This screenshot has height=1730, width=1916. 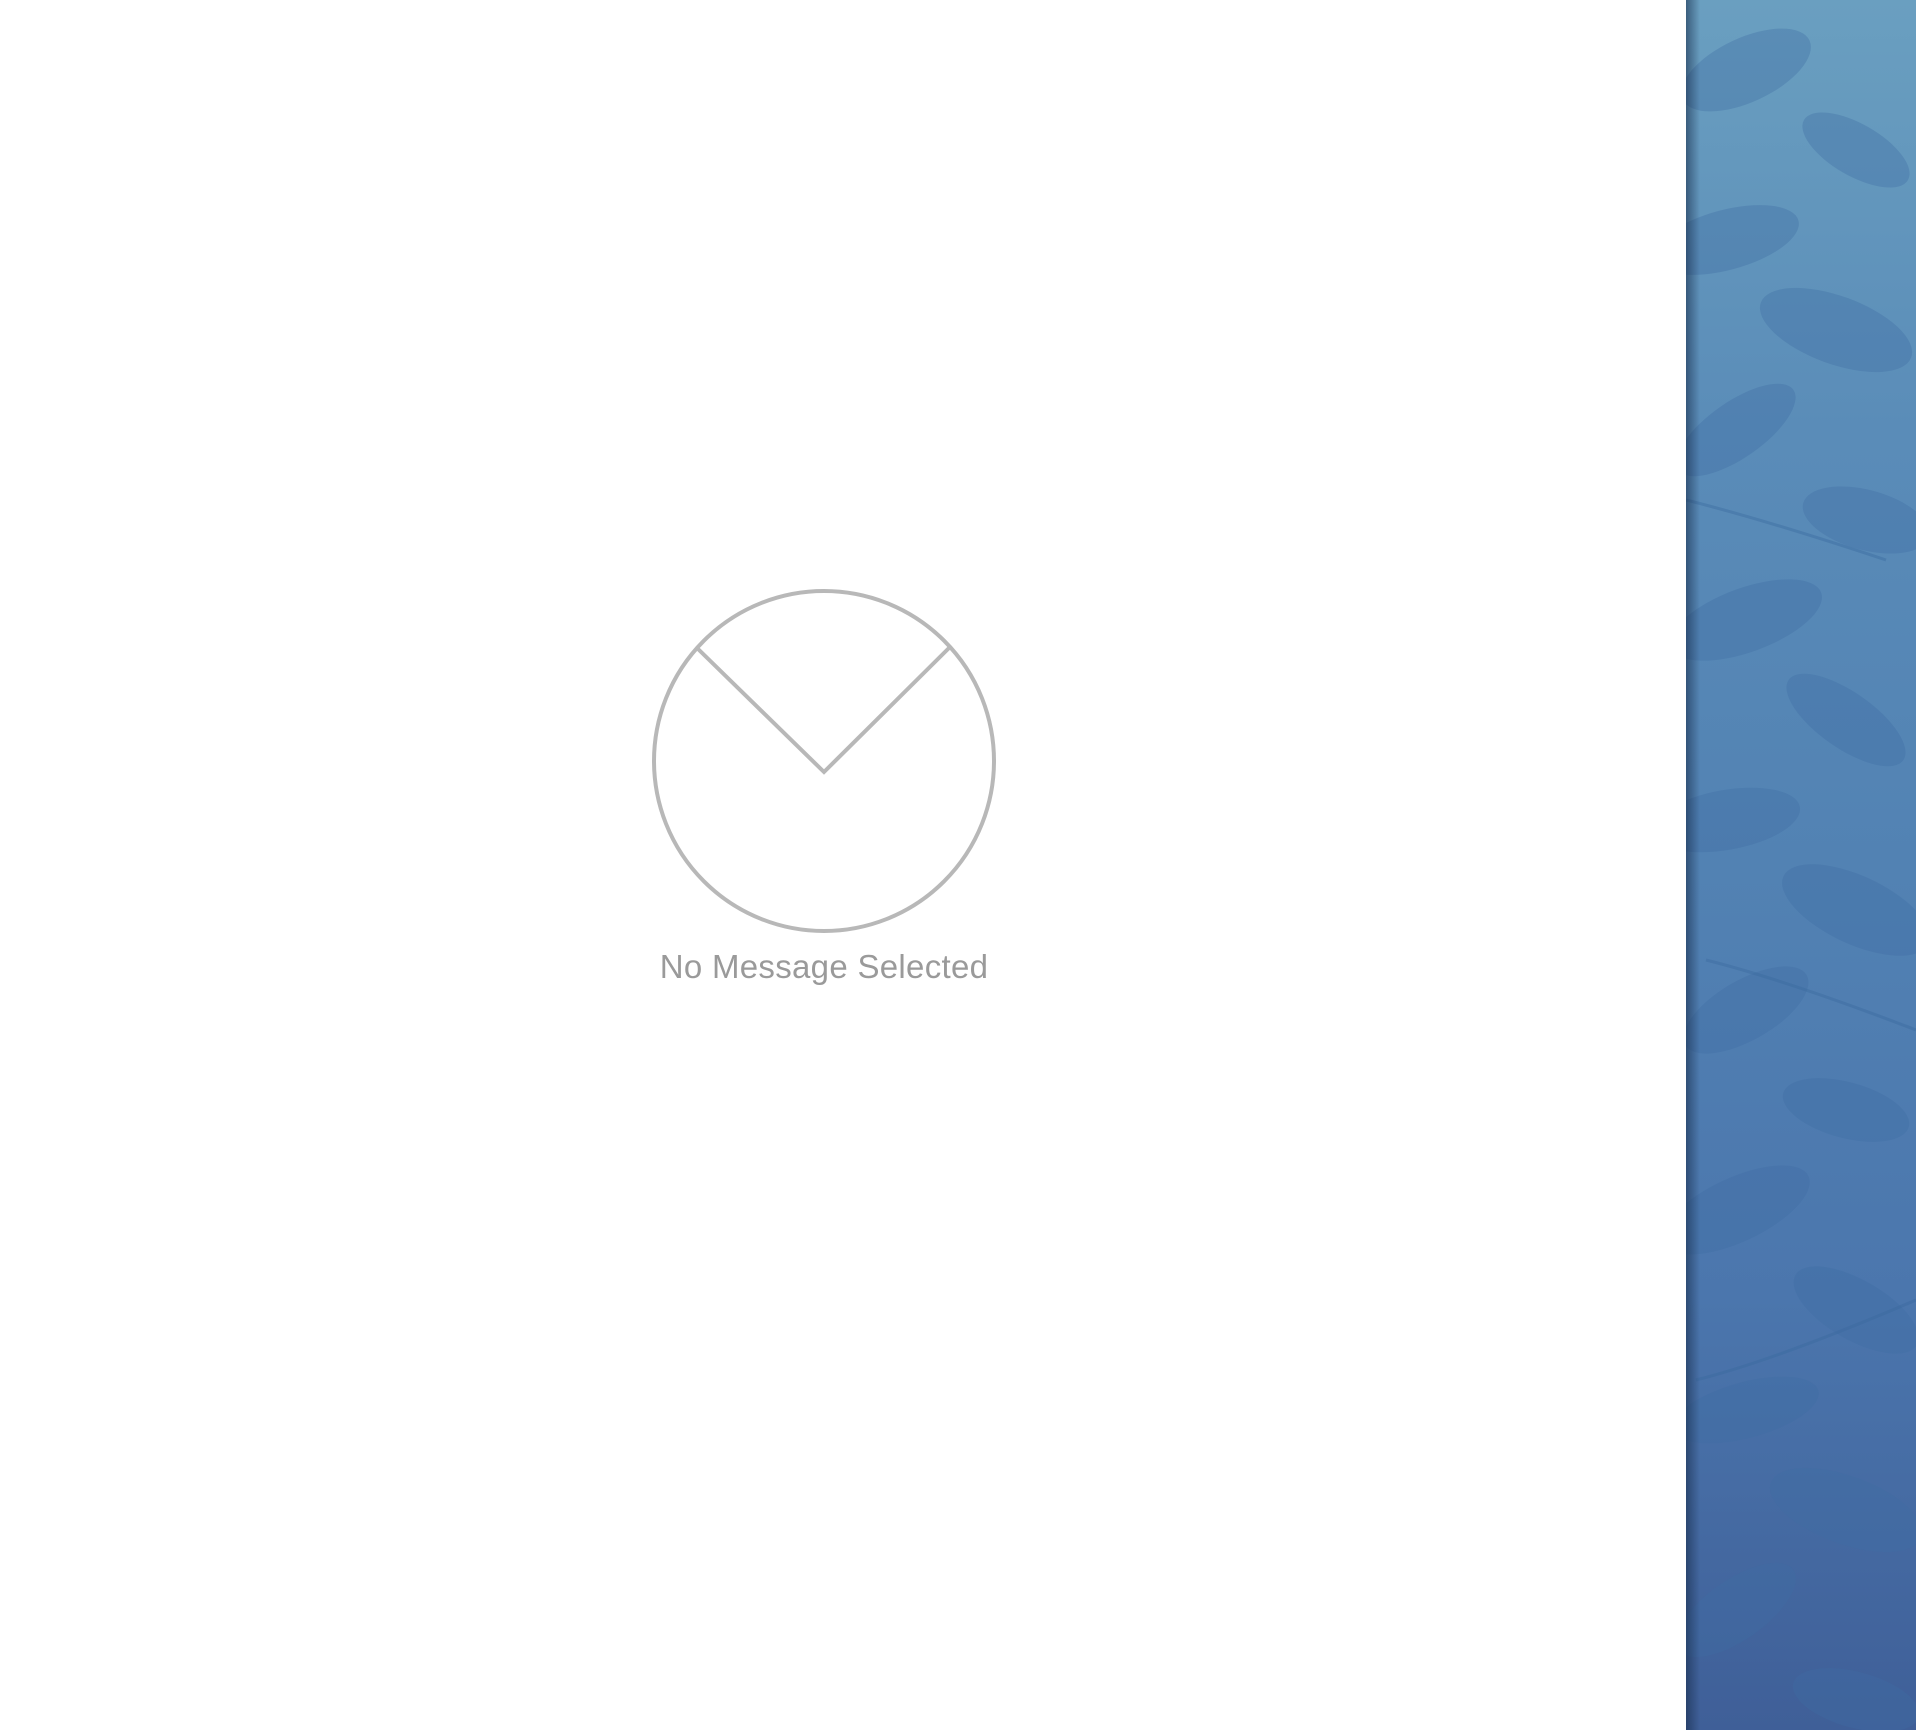 What do you see at coordinates (1801, 879) in the screenshot?
I see `leaf-pattern` at bounding box center [1801, 879].